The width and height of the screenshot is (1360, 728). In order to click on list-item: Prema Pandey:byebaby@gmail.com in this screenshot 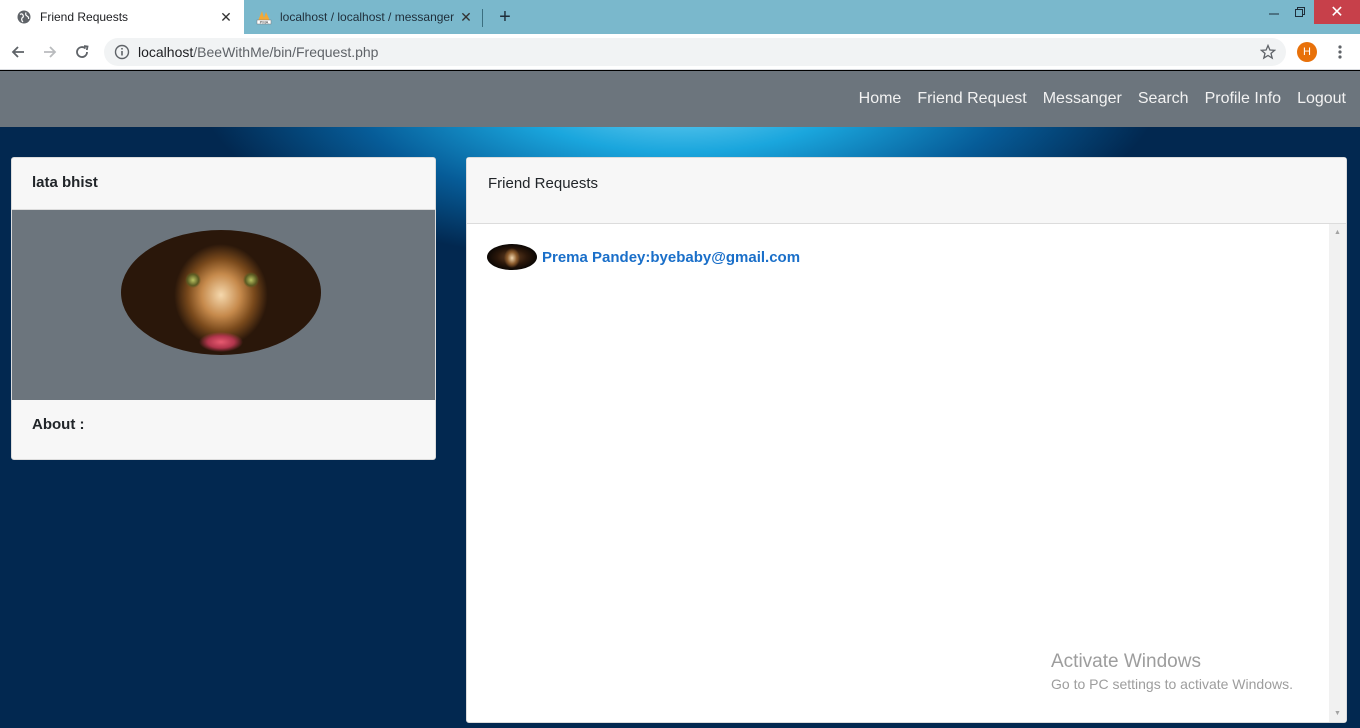, I will do `click(898, 257)`.